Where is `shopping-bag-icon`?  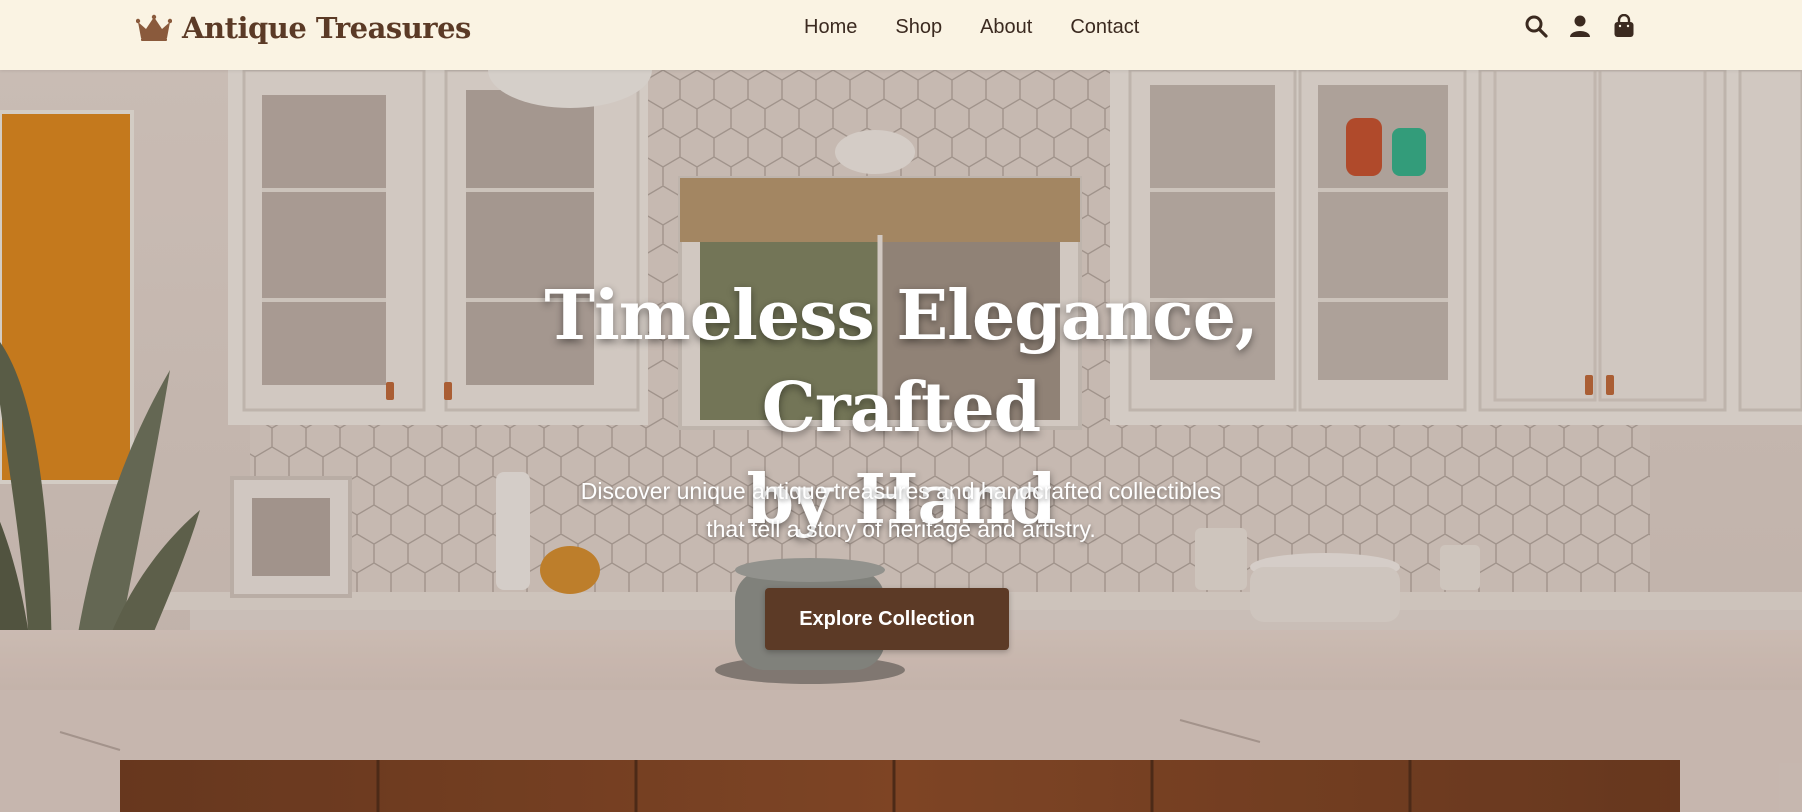 shopping-bag-icon is located at coordinates (1624, 26).